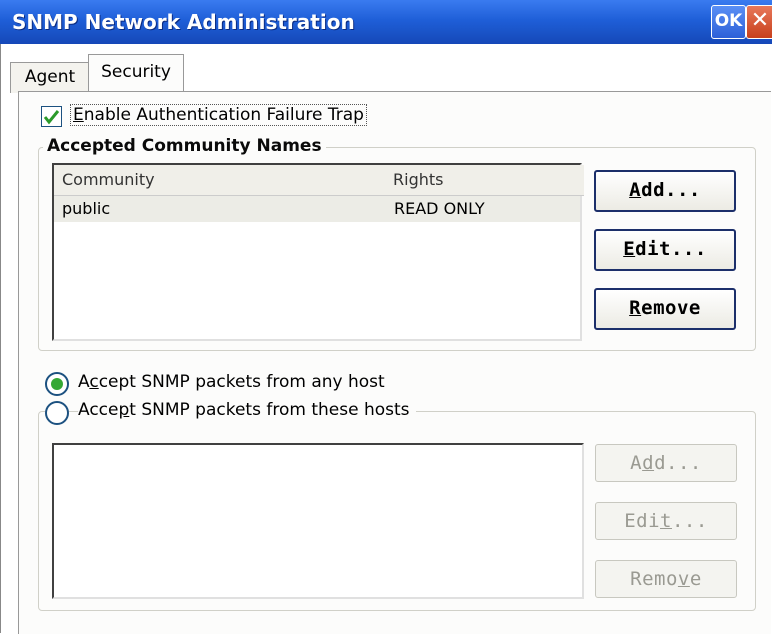 This screenshot has height=634, width=772. Describe the element at coordinates (439, 208) in the screenshot. I see `rights-cell: READ ONLY` at that location.